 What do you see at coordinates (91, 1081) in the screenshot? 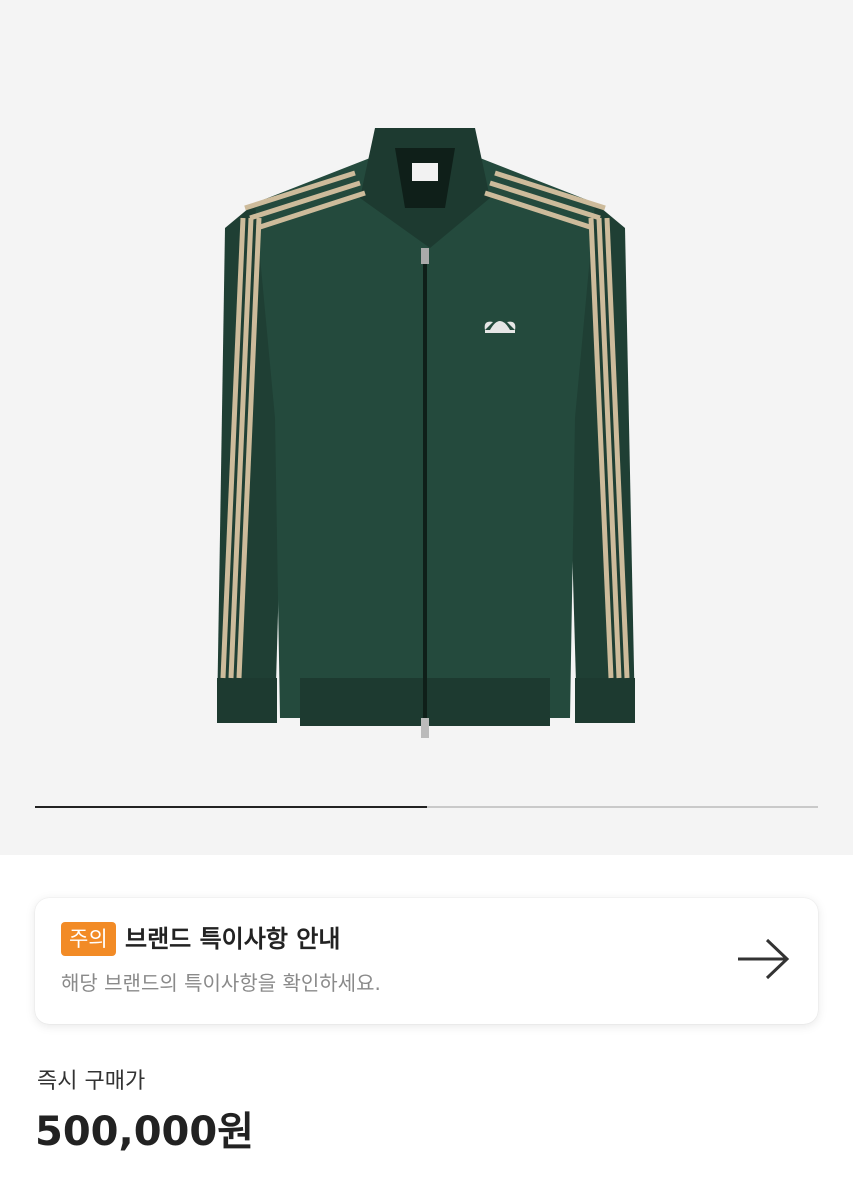
I see `price-label: 즉시 구매가` at bounding box center [91, 1081].